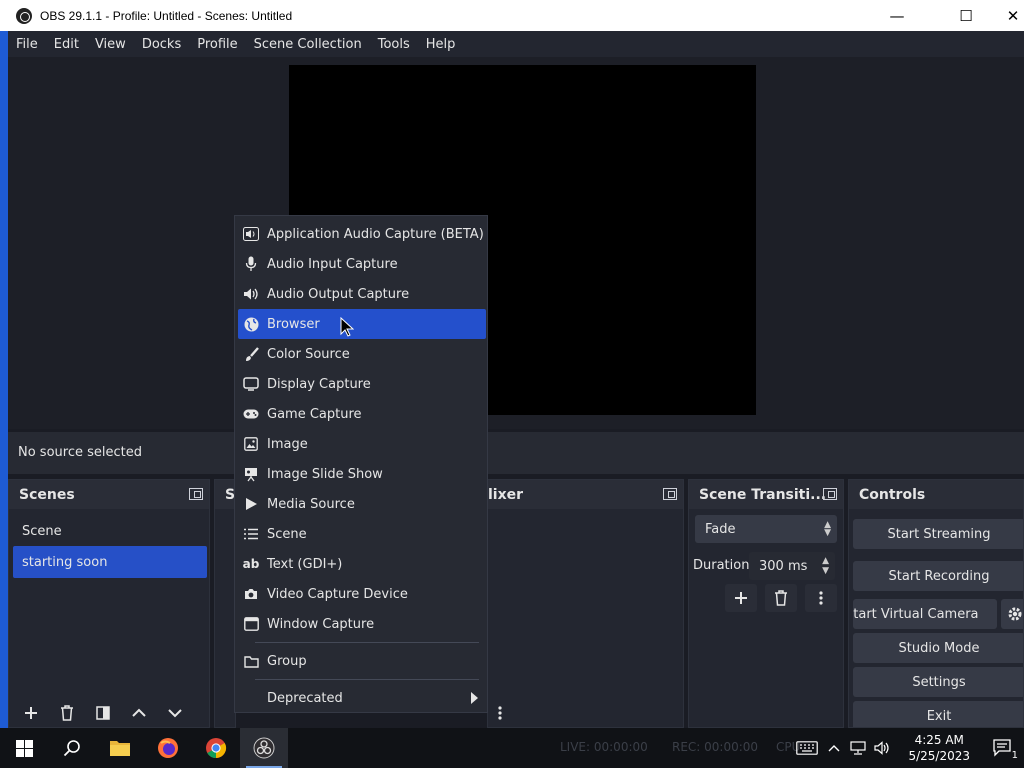 Image resolution: width=1024 pixels, height=768 pixels. What do you see at coordinates (4, 379) in the screenshot?
I see `window-left-edge` at bounding box center [4, 379].